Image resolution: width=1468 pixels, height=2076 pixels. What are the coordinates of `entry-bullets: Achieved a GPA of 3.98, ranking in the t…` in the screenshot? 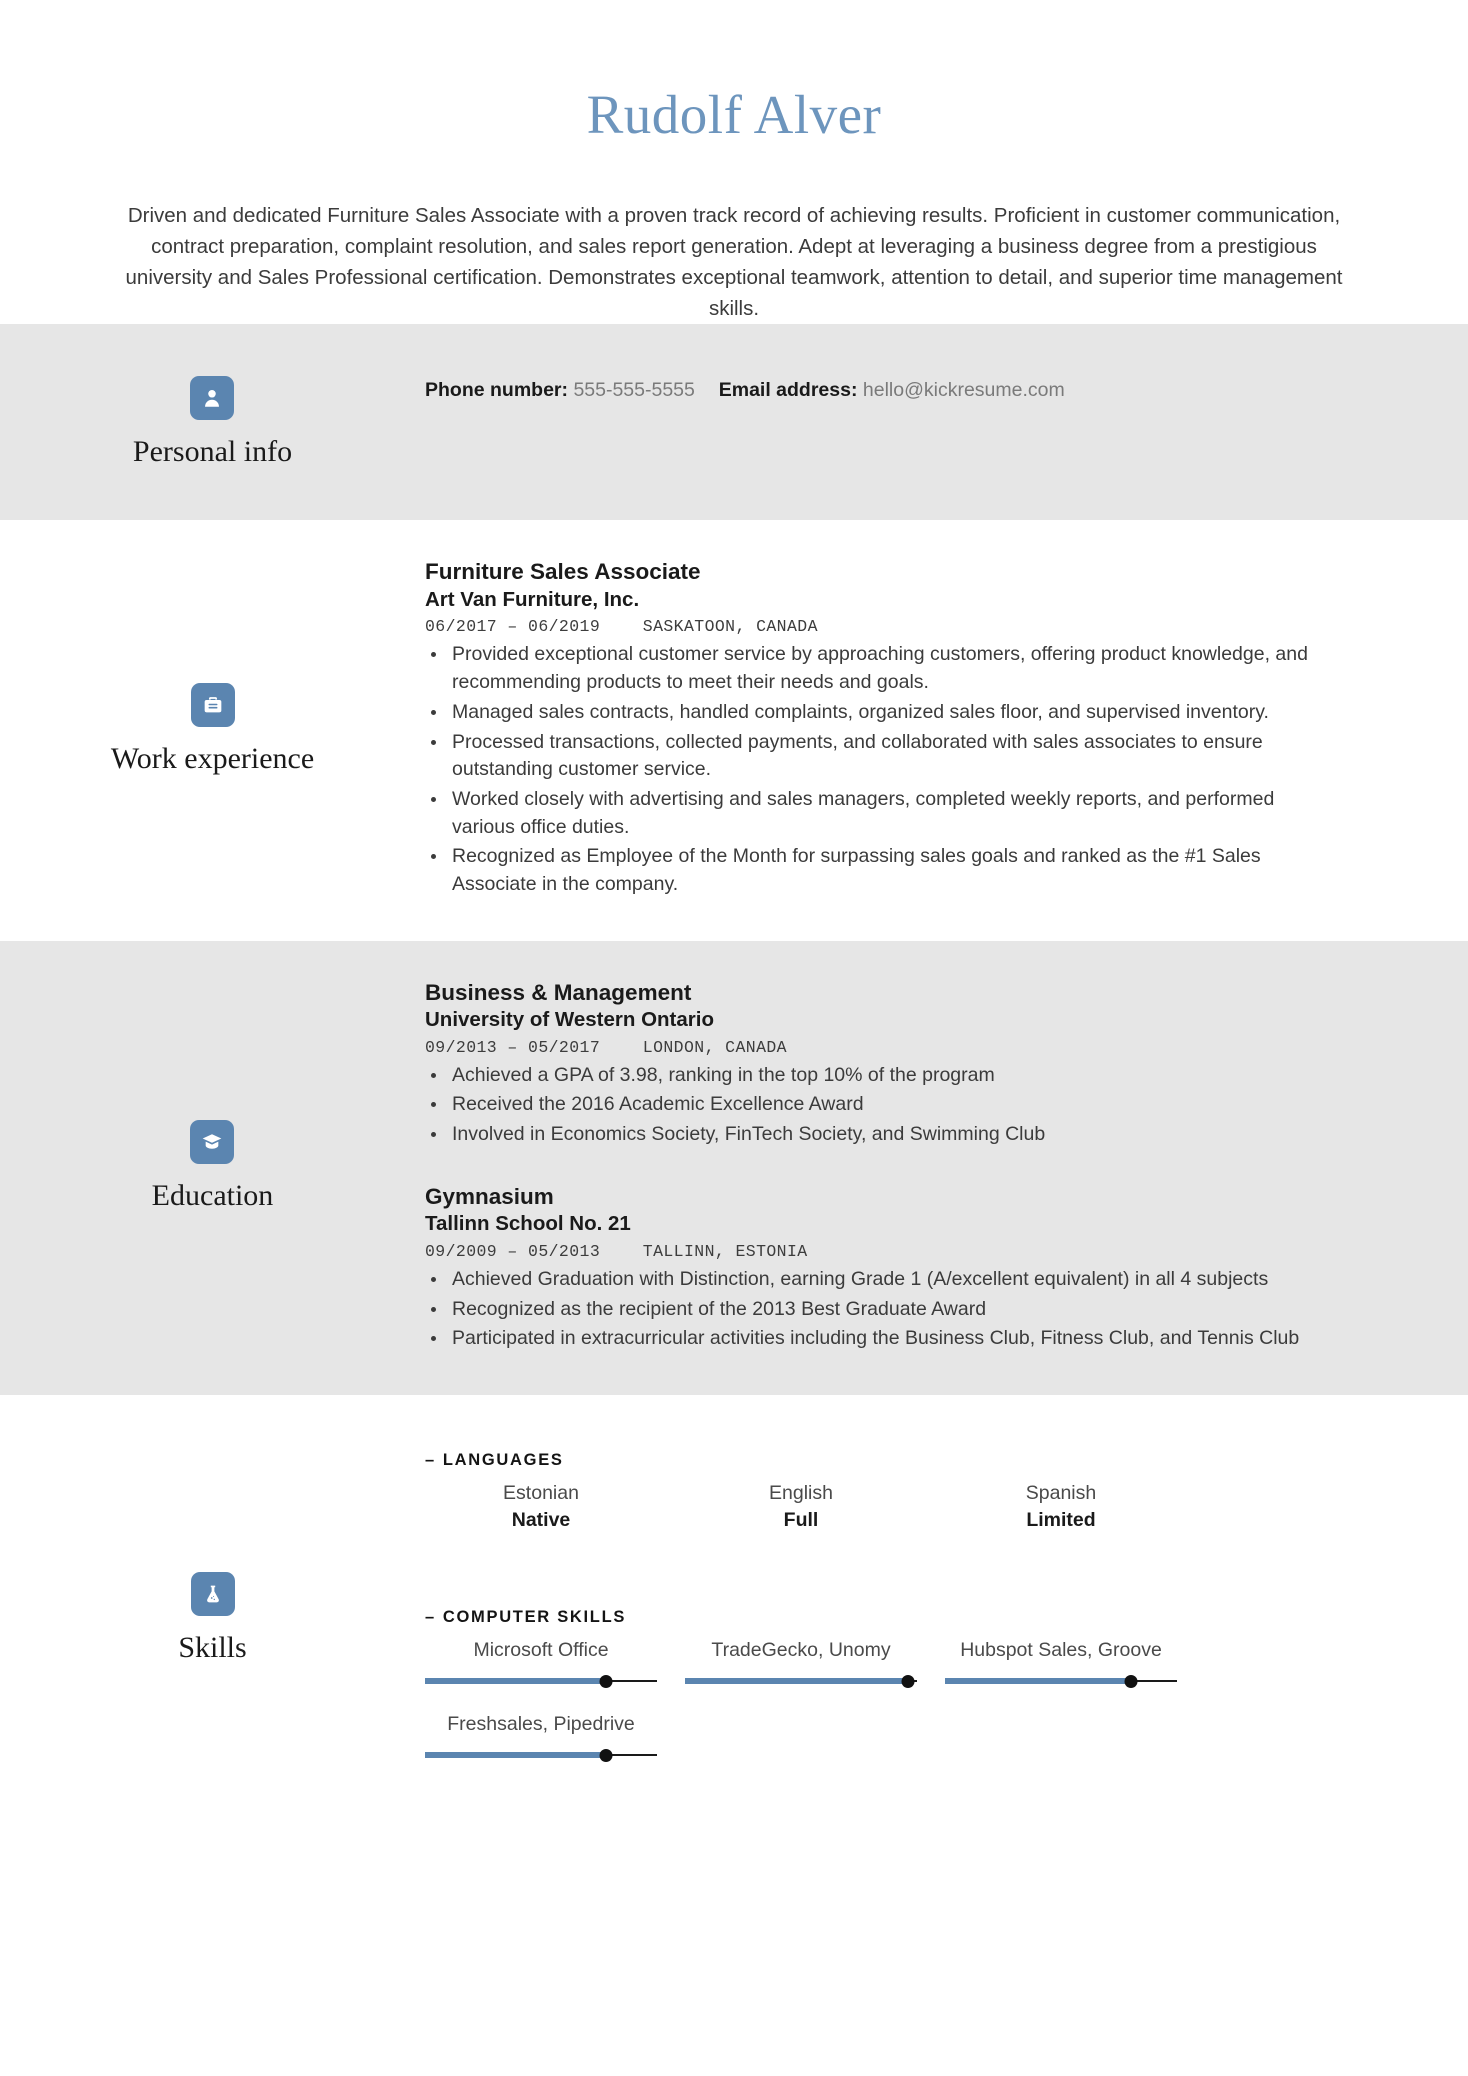 It's located at (881, 1105).